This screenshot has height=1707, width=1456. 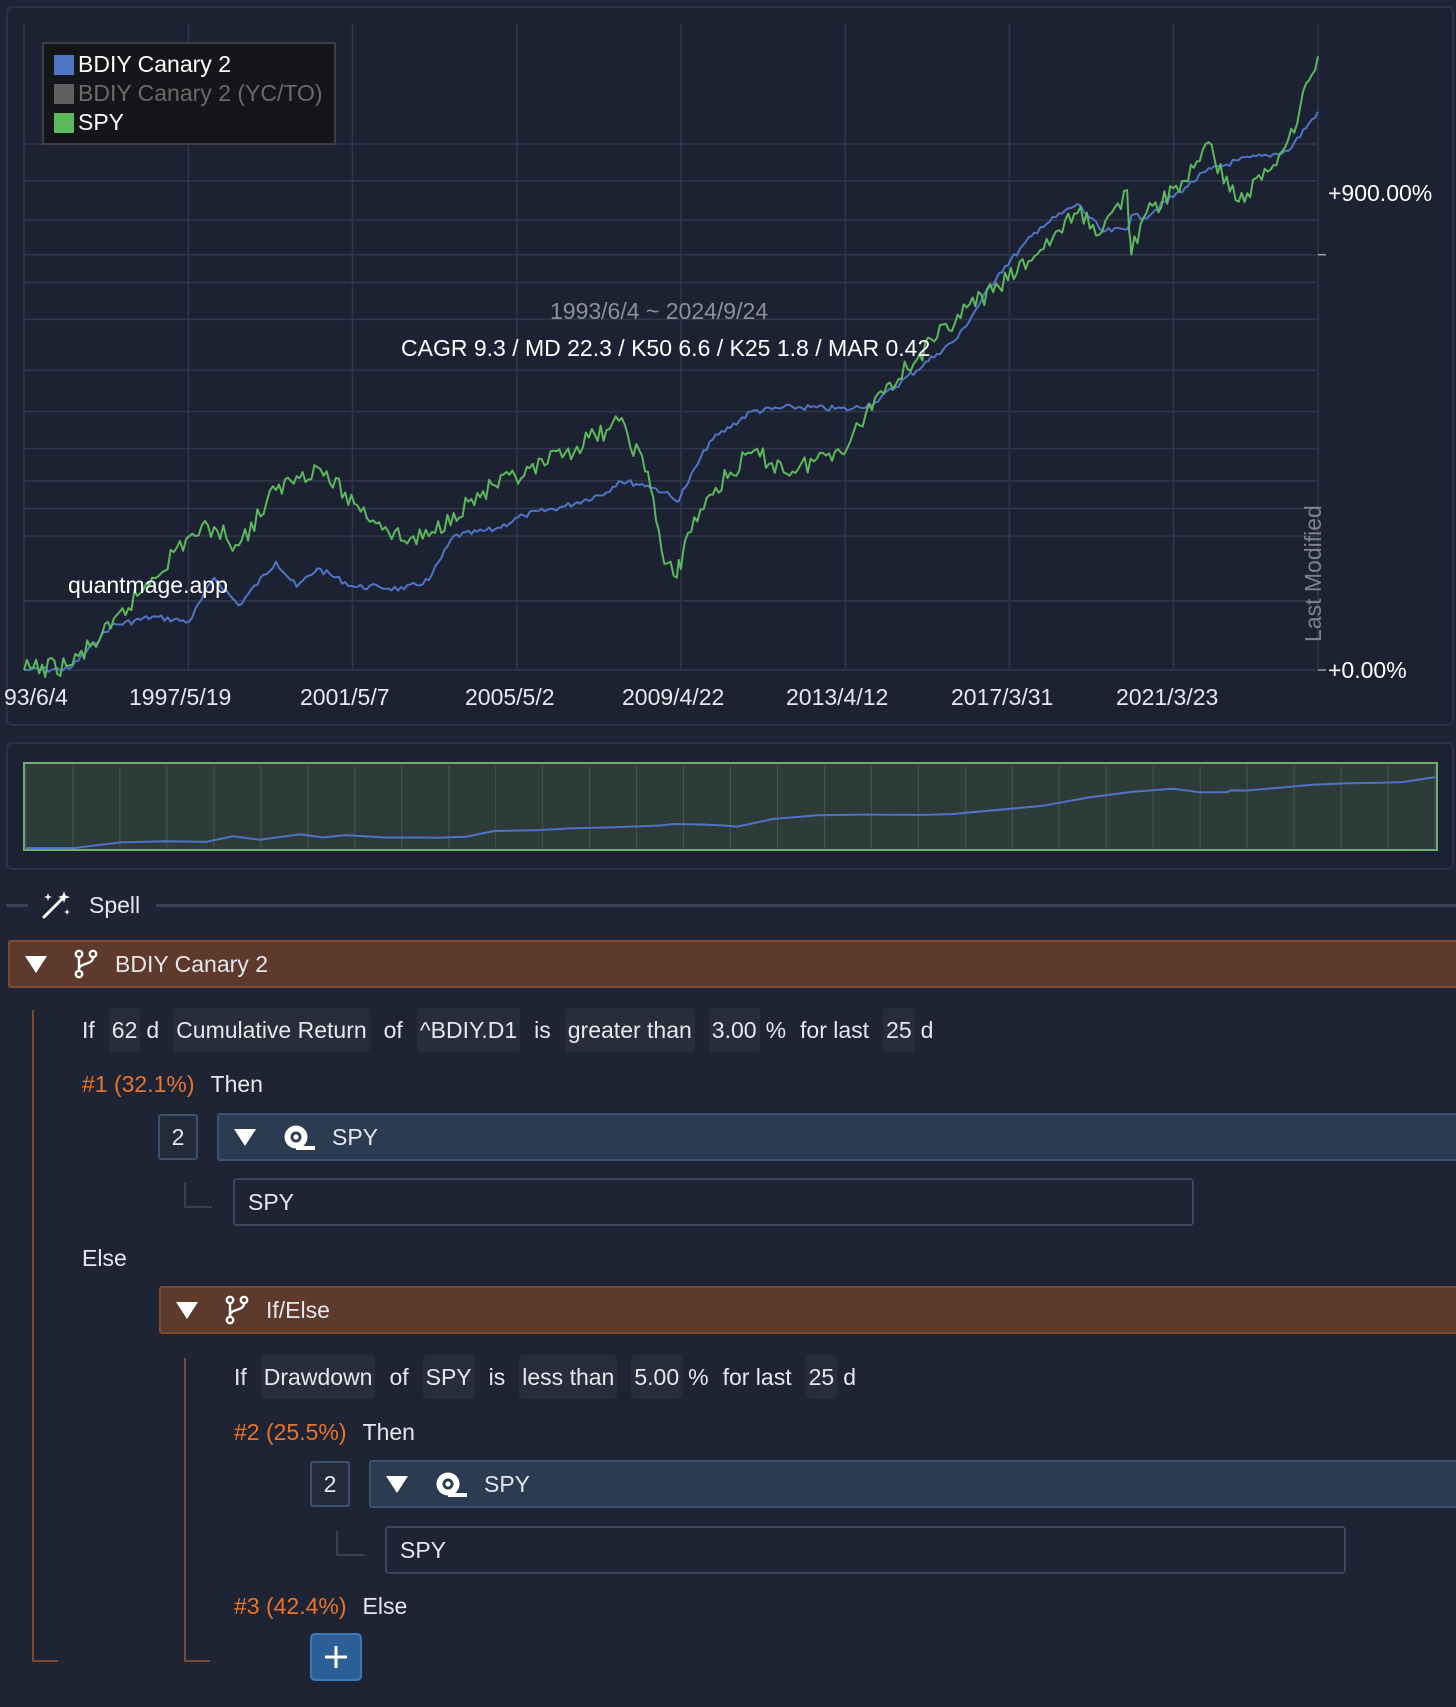 I want to click on then-label-row-2: #2 (25.5%) Then, so click(x=324, y=1432).